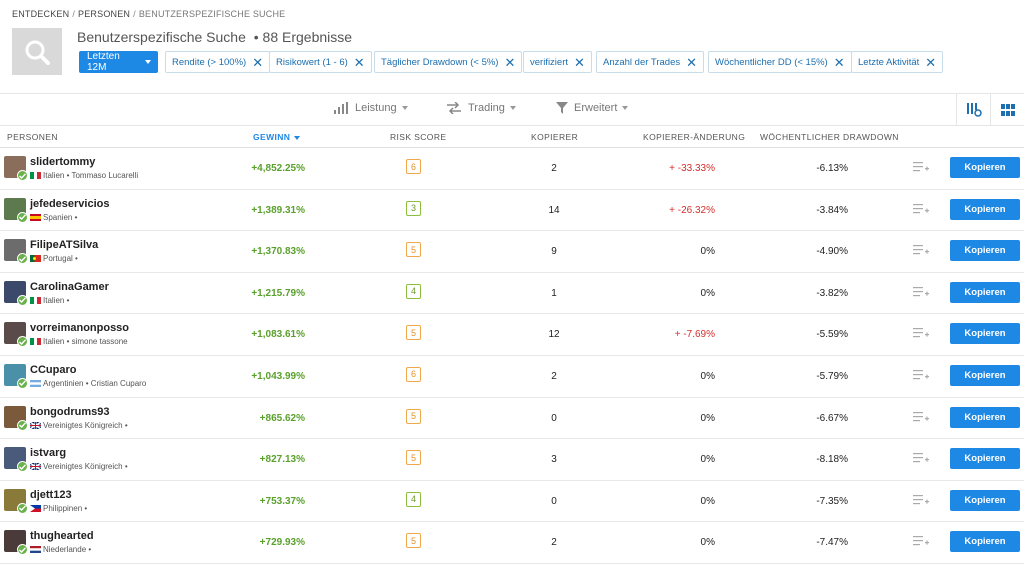 This screenshot has height=564, width=1024. I want to click on list-view-settings-toggle, so click(973, 109).